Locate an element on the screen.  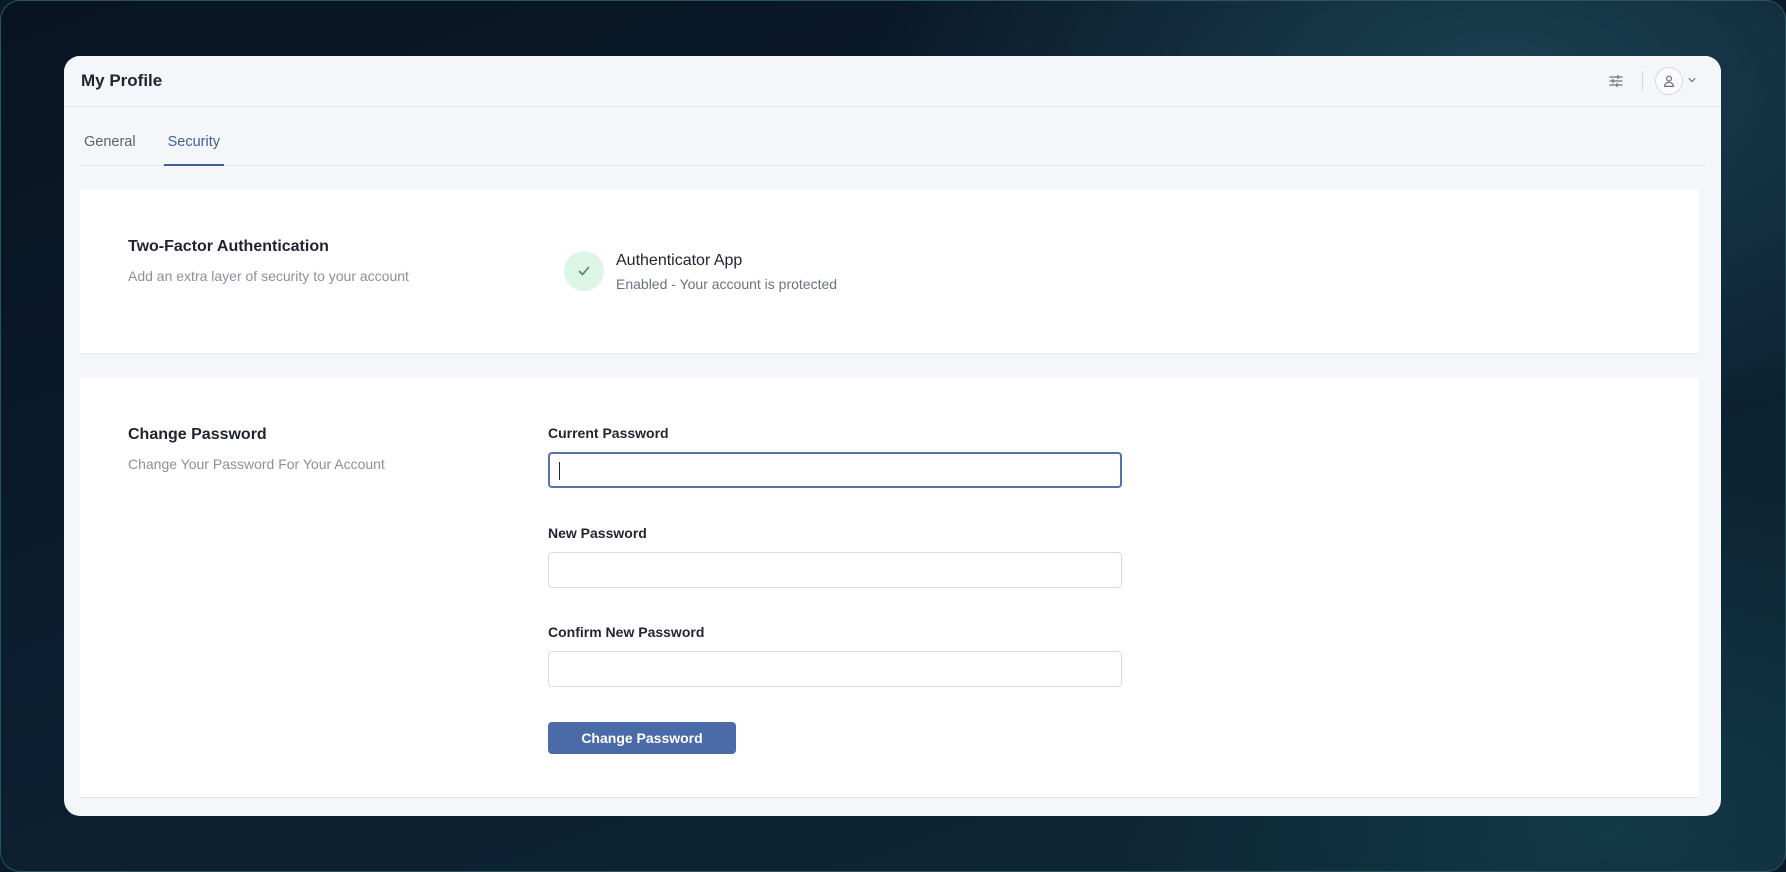
current-password-field is located at coordinates (835, 470).